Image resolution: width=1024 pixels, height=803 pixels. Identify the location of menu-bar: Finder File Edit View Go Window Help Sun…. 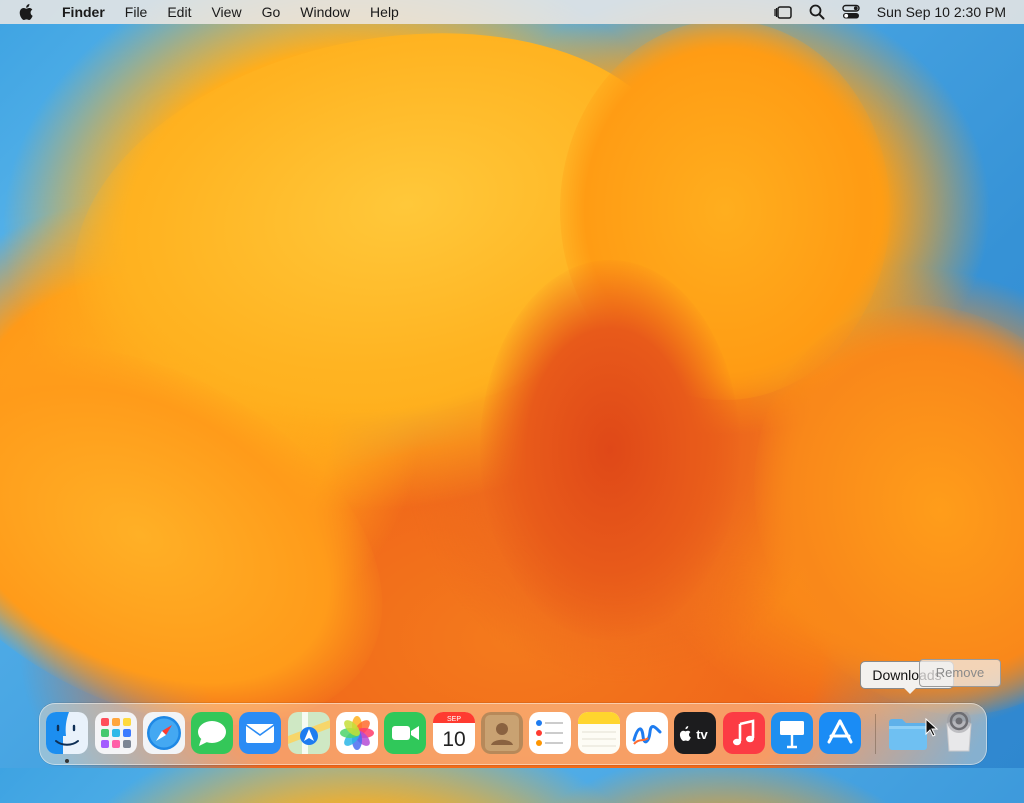
(512, 12).